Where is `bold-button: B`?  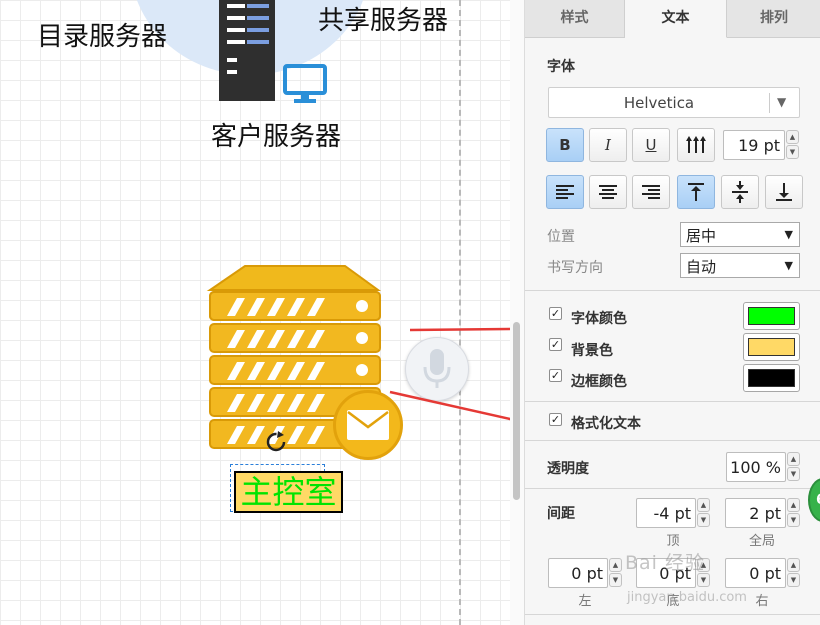
bold-button: B is located at coordinates (565, 145).